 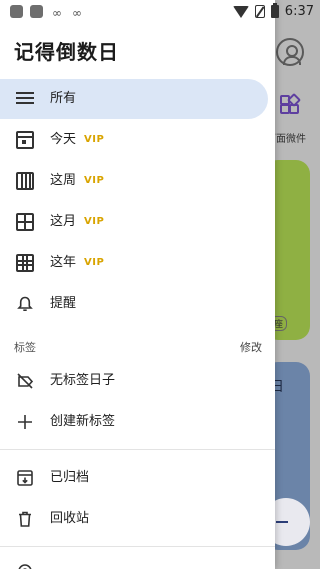 I want to click on tags-section-label: 标签, so click(x=25, y=347).